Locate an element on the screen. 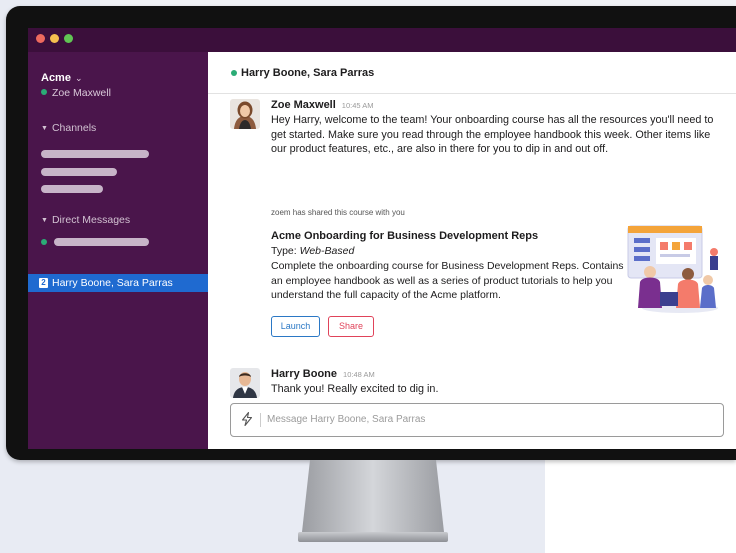 This screenshot has width=736, height=553. current-user-name: Zoe Maxwell is located at coordinates (81, 93).